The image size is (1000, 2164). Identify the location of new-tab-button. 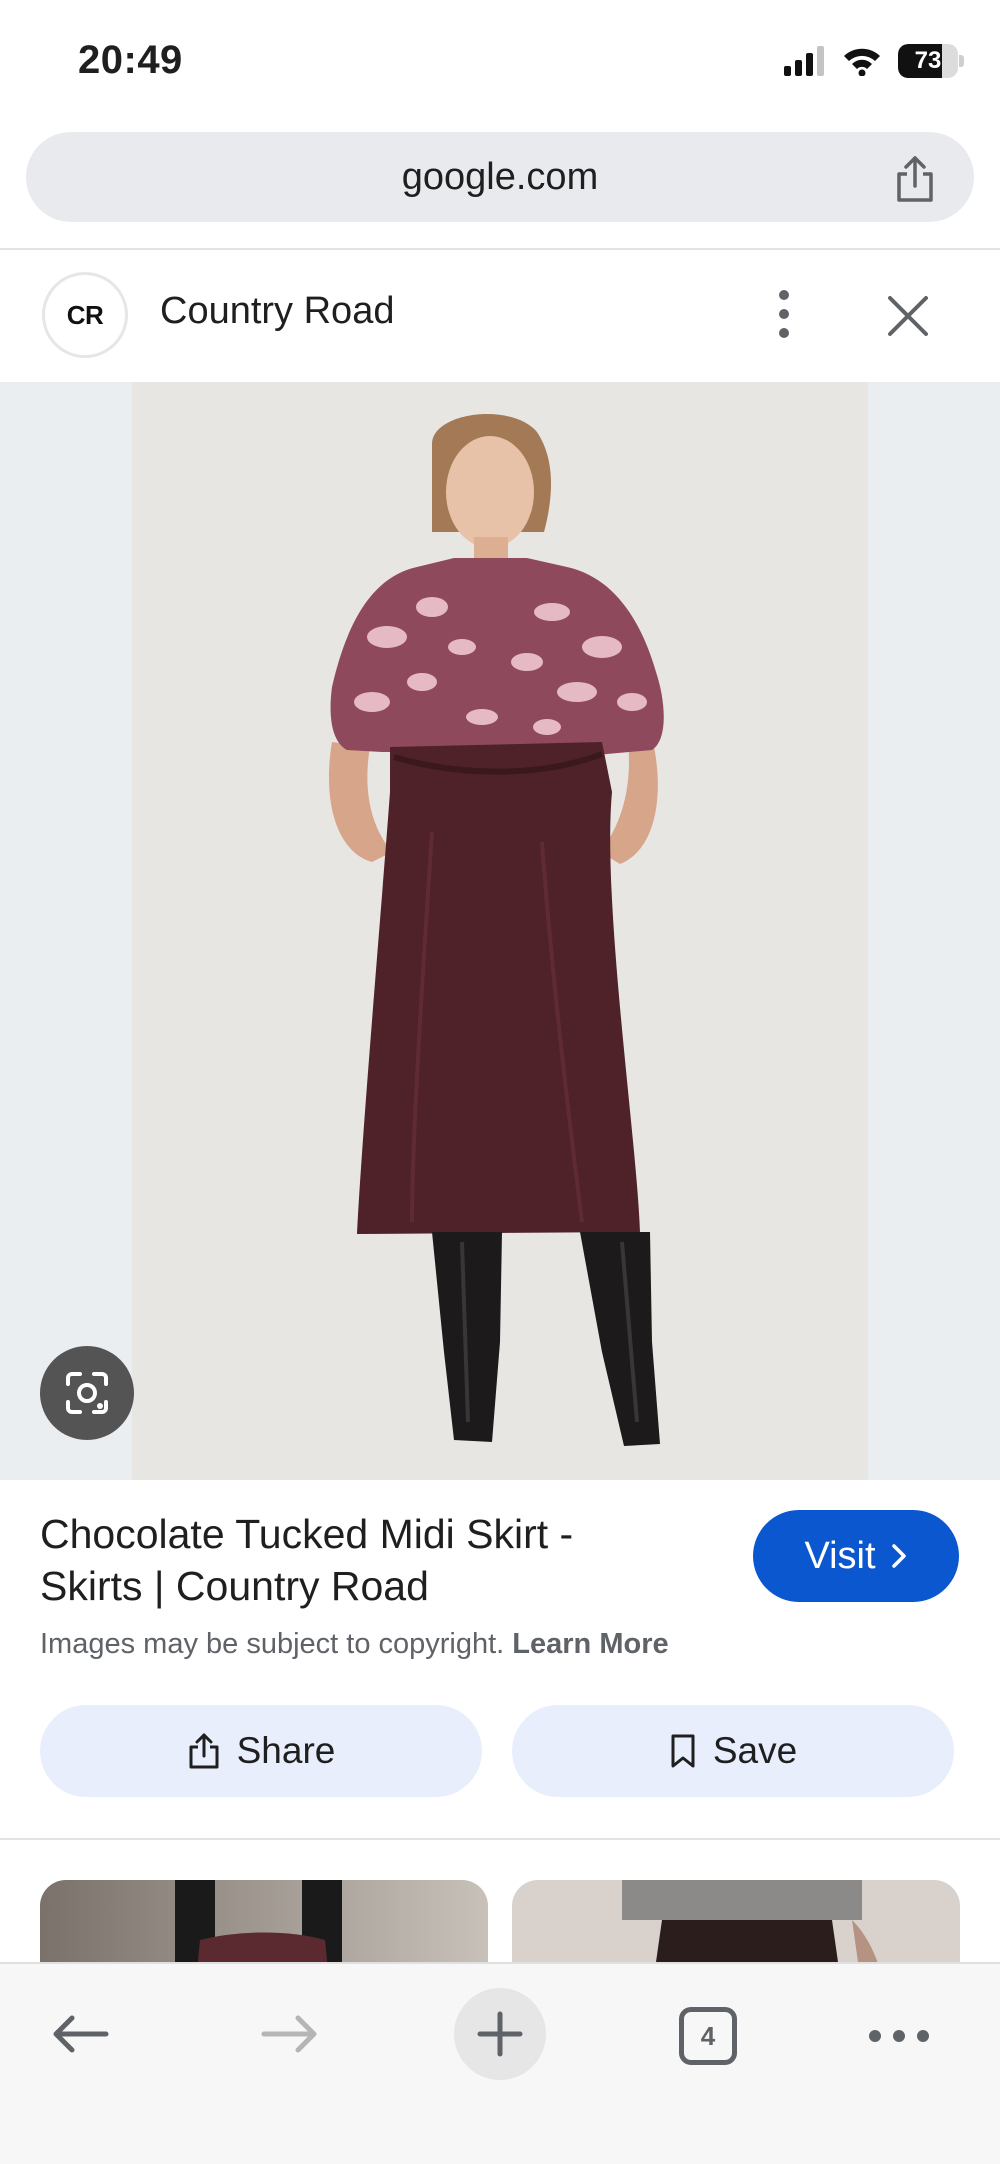
(500, 2034).